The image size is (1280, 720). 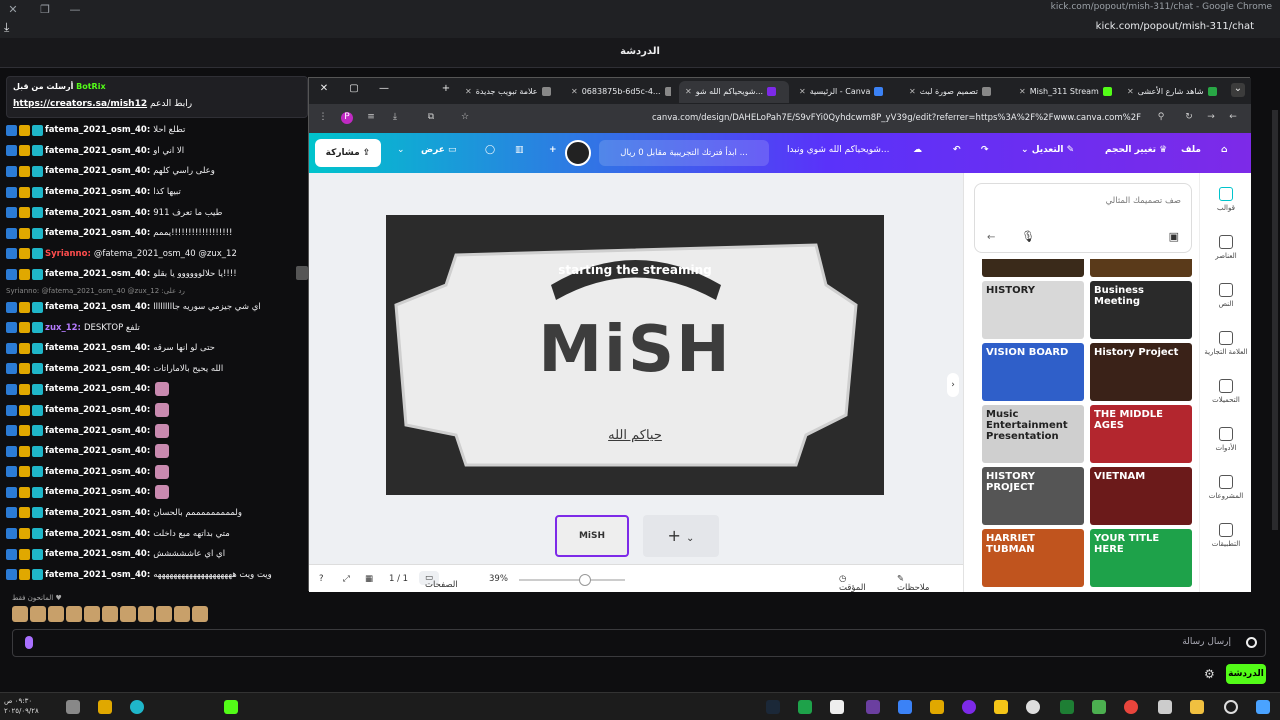 I want to click on mic-icon: 🎙, so click(x=1028, y=236).